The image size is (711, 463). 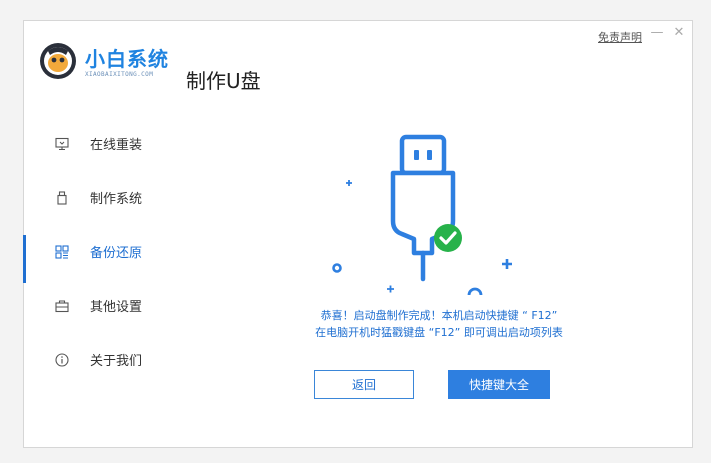 I want to click on usb-cable-icon, so click(x=423, y=208).